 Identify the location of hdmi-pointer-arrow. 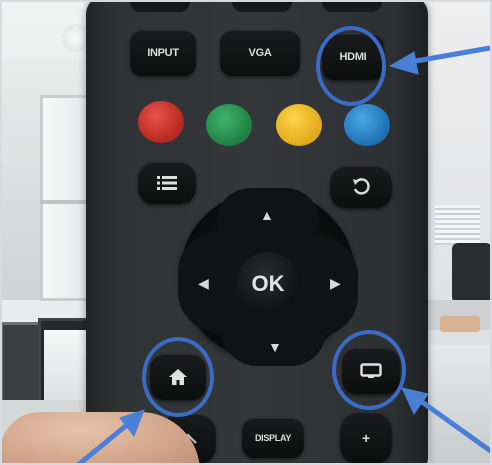
(450, 55).